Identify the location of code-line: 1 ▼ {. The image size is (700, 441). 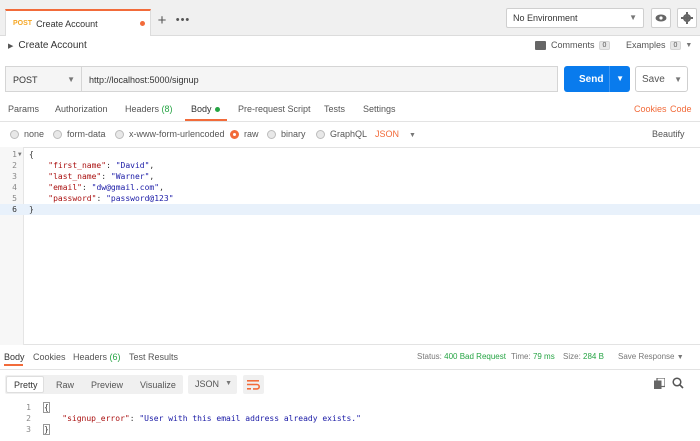
(350, 154).